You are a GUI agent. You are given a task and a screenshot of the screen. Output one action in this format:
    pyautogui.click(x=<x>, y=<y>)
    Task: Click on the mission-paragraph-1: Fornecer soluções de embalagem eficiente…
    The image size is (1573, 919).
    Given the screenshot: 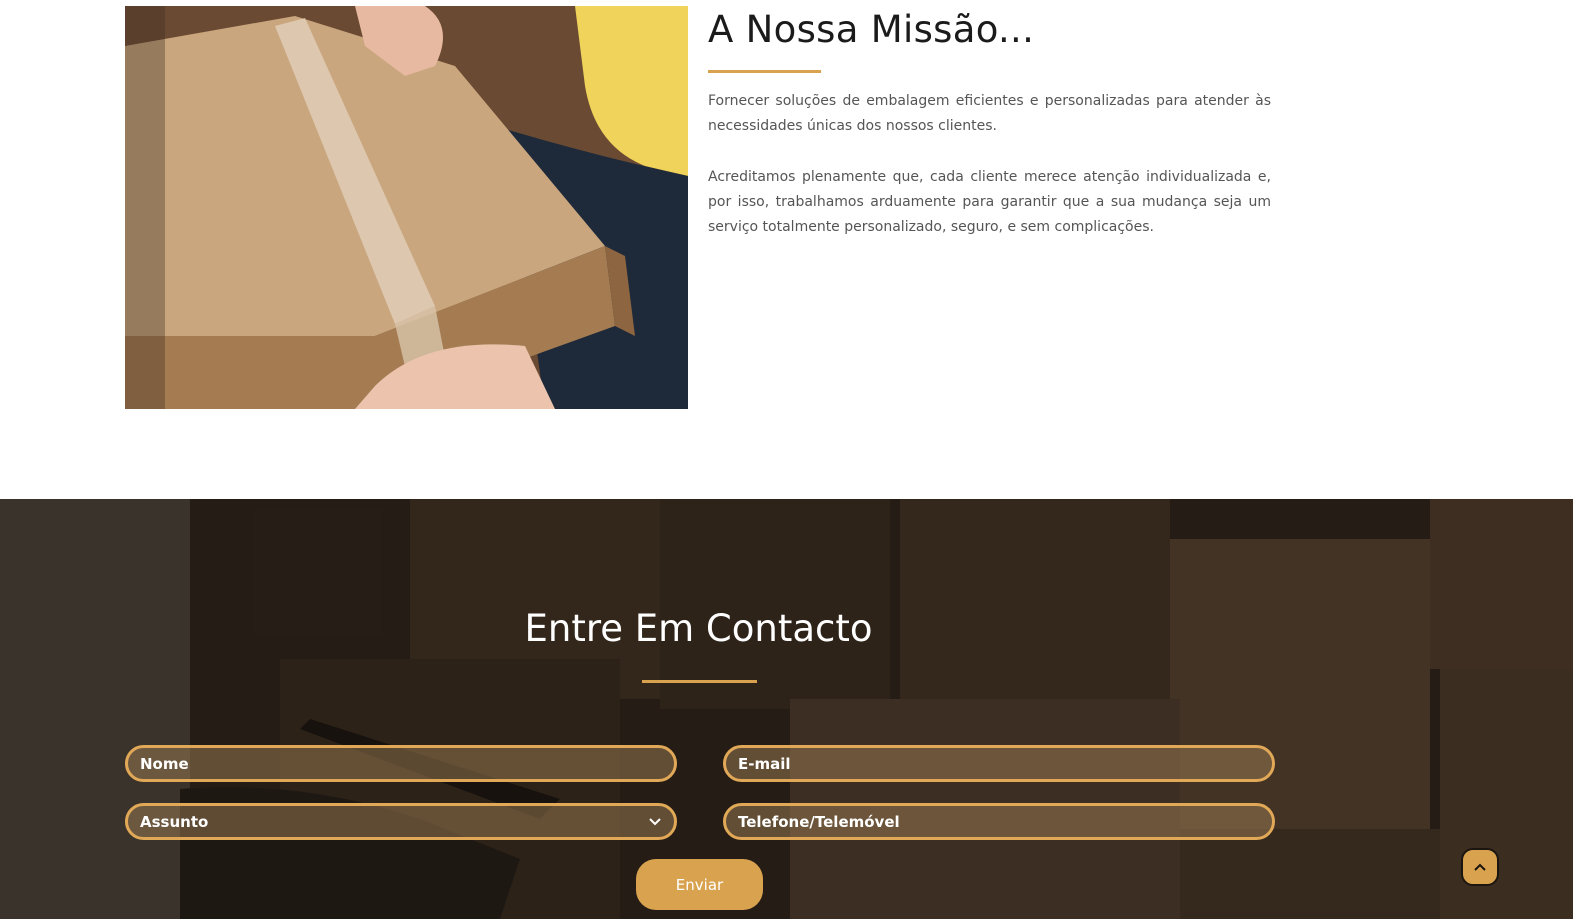 What is the action you would take?
    pyautogui.click(x=989, y=113)
    